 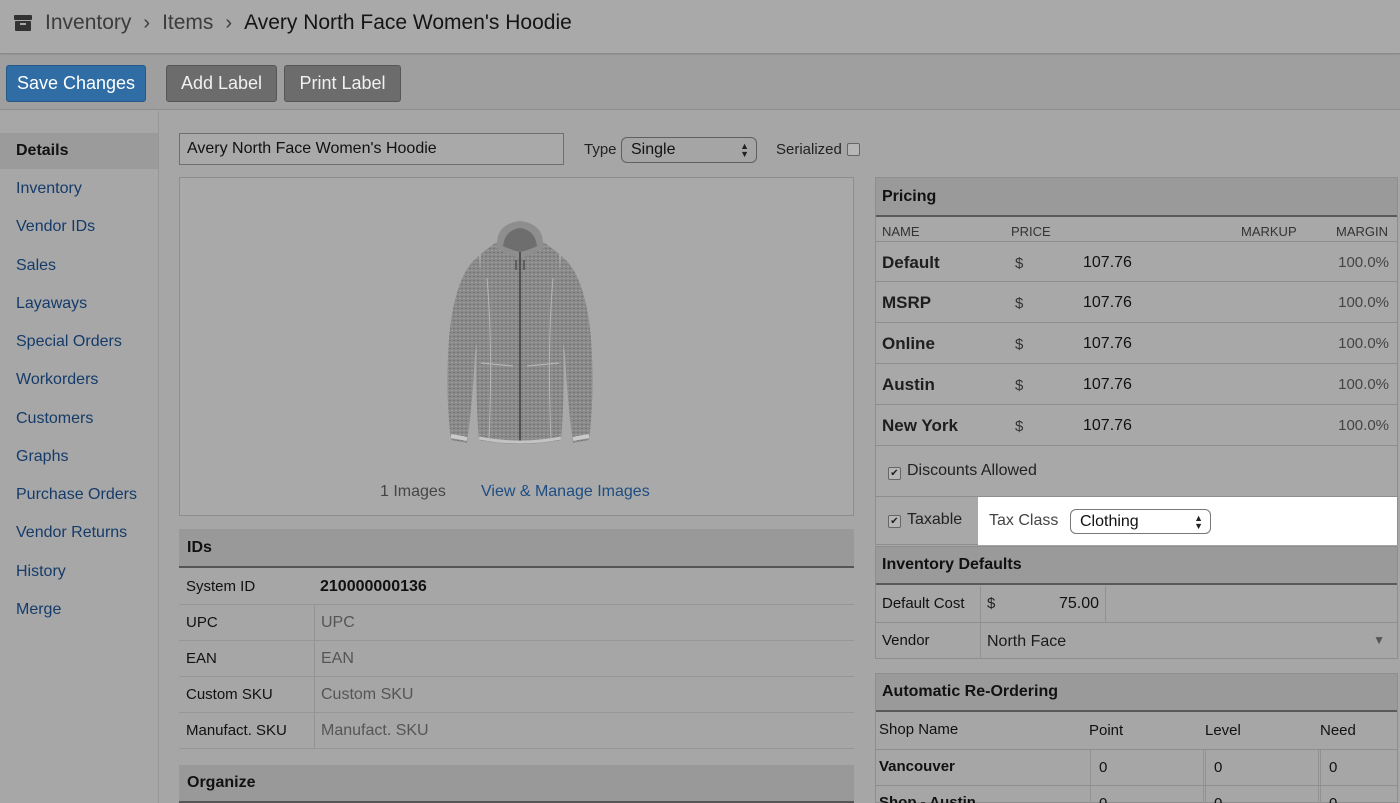 I want to click on system-id-value: 210000000136, so click(x=373, y=586).